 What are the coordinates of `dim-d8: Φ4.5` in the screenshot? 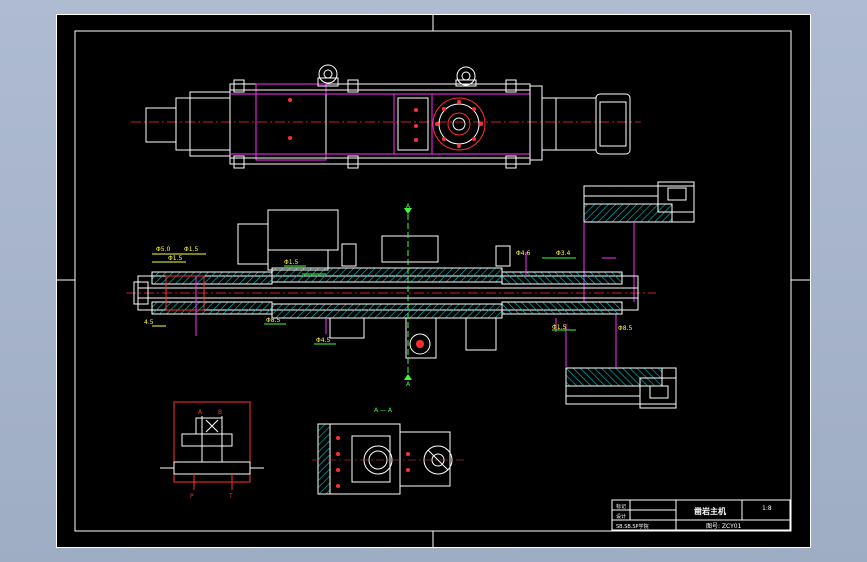 It's located at (323, 340).